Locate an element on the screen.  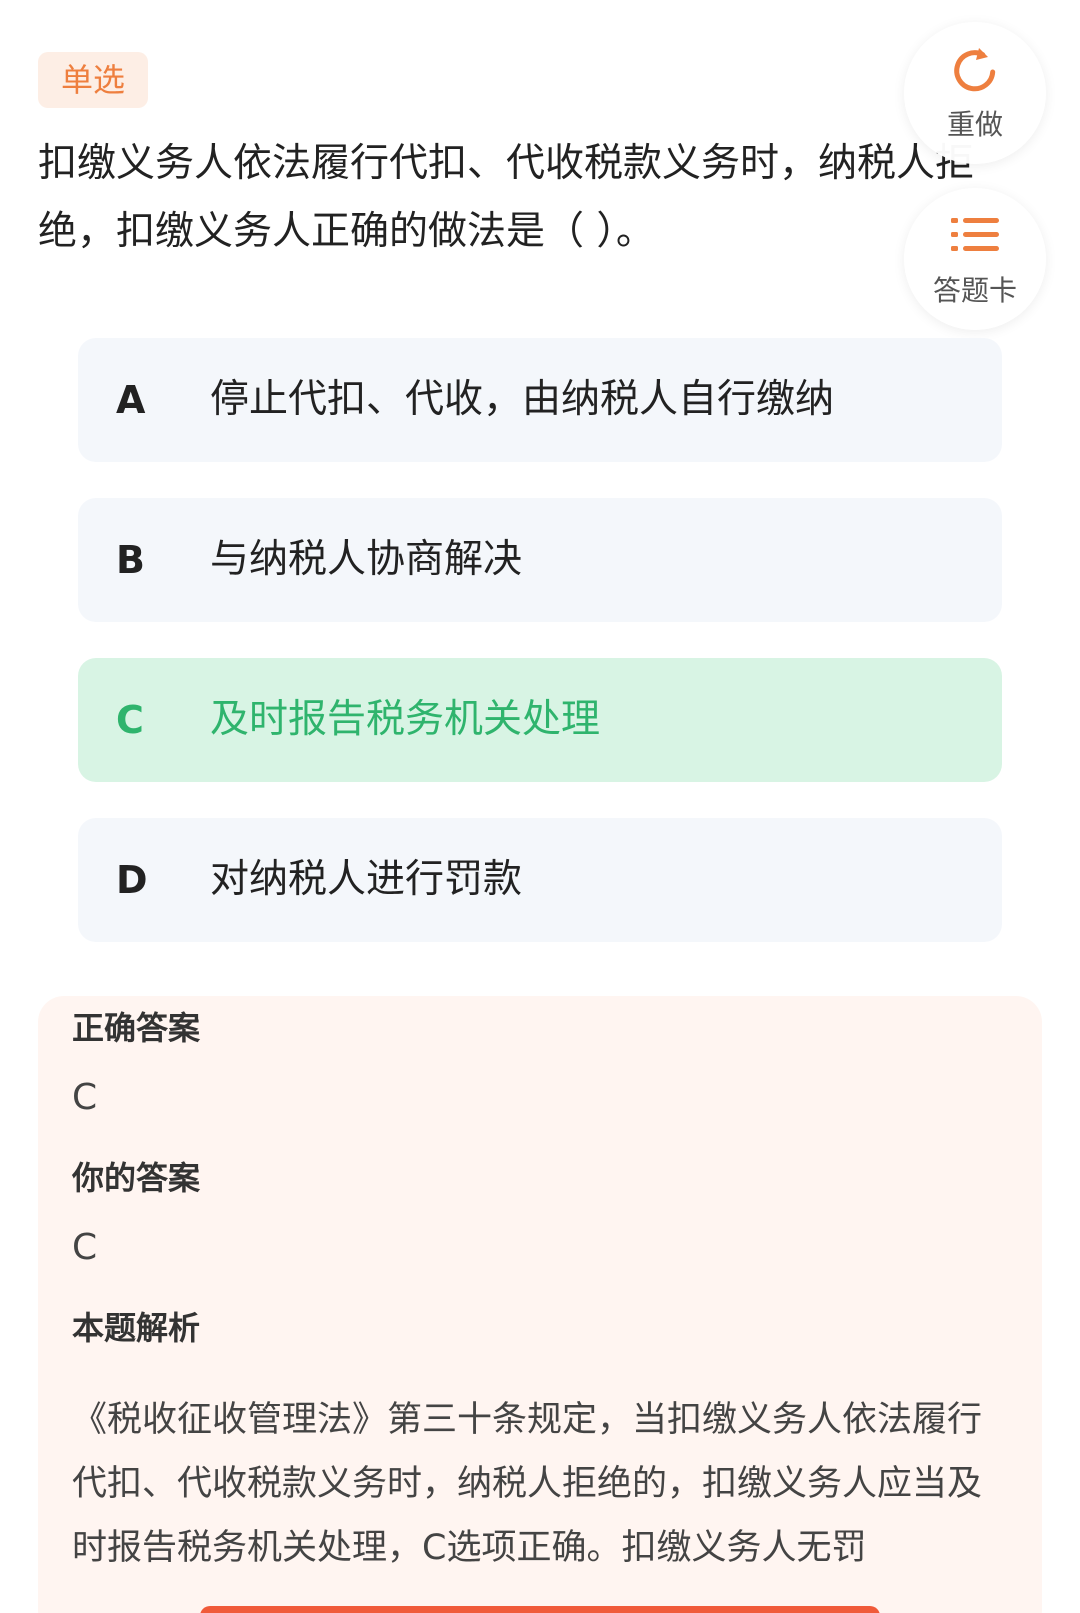
question-type-badge: 单选 is located at coordinates (93, 80).